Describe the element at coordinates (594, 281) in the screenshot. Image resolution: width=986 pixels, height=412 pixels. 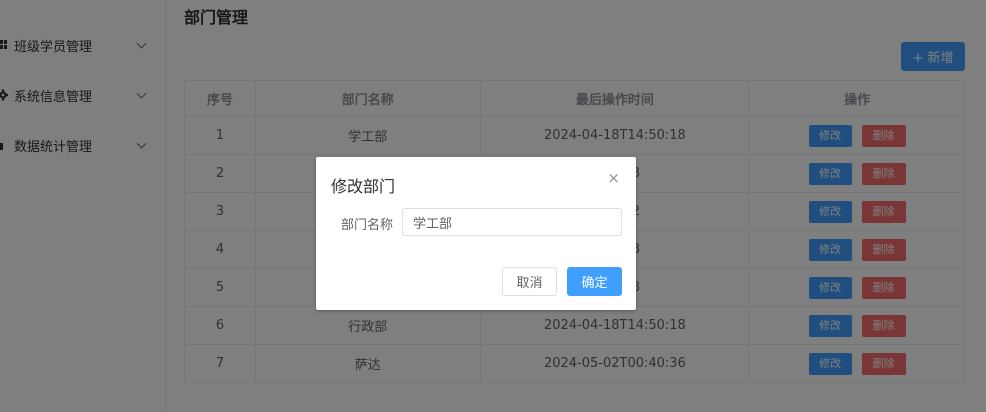
I see `confirm-button: 确定` at that location.